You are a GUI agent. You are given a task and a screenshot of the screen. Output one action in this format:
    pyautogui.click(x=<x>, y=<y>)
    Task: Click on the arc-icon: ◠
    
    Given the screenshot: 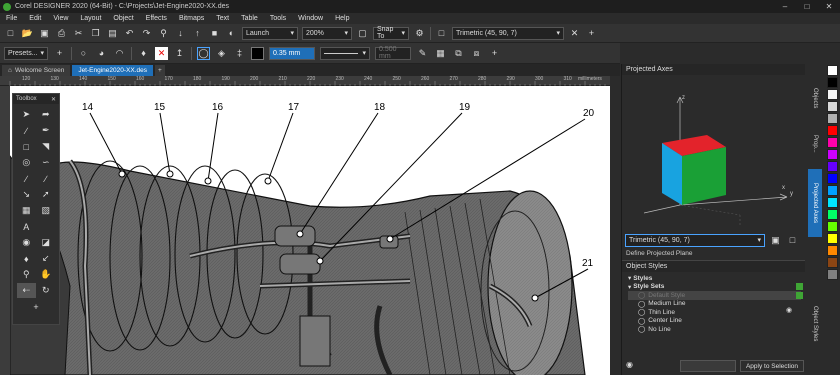 What is the action you would take?
    pyautogui.click(x=119, y=53)
    